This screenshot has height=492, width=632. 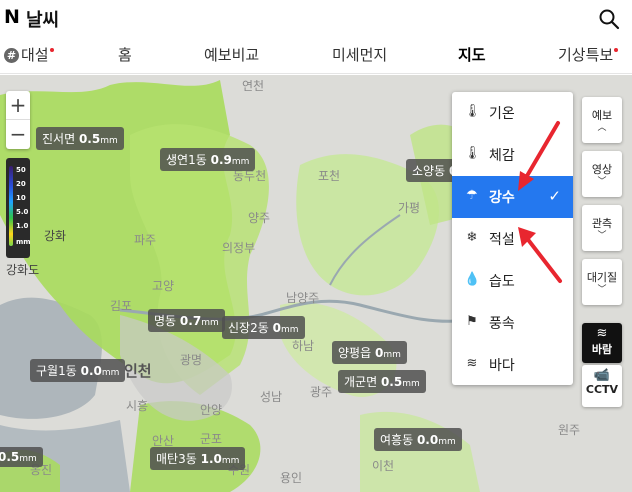 What do you see at coordinates (239, 248) in the screenshot?
I see `place-name: 의정부` at bounding box center [239, 248].